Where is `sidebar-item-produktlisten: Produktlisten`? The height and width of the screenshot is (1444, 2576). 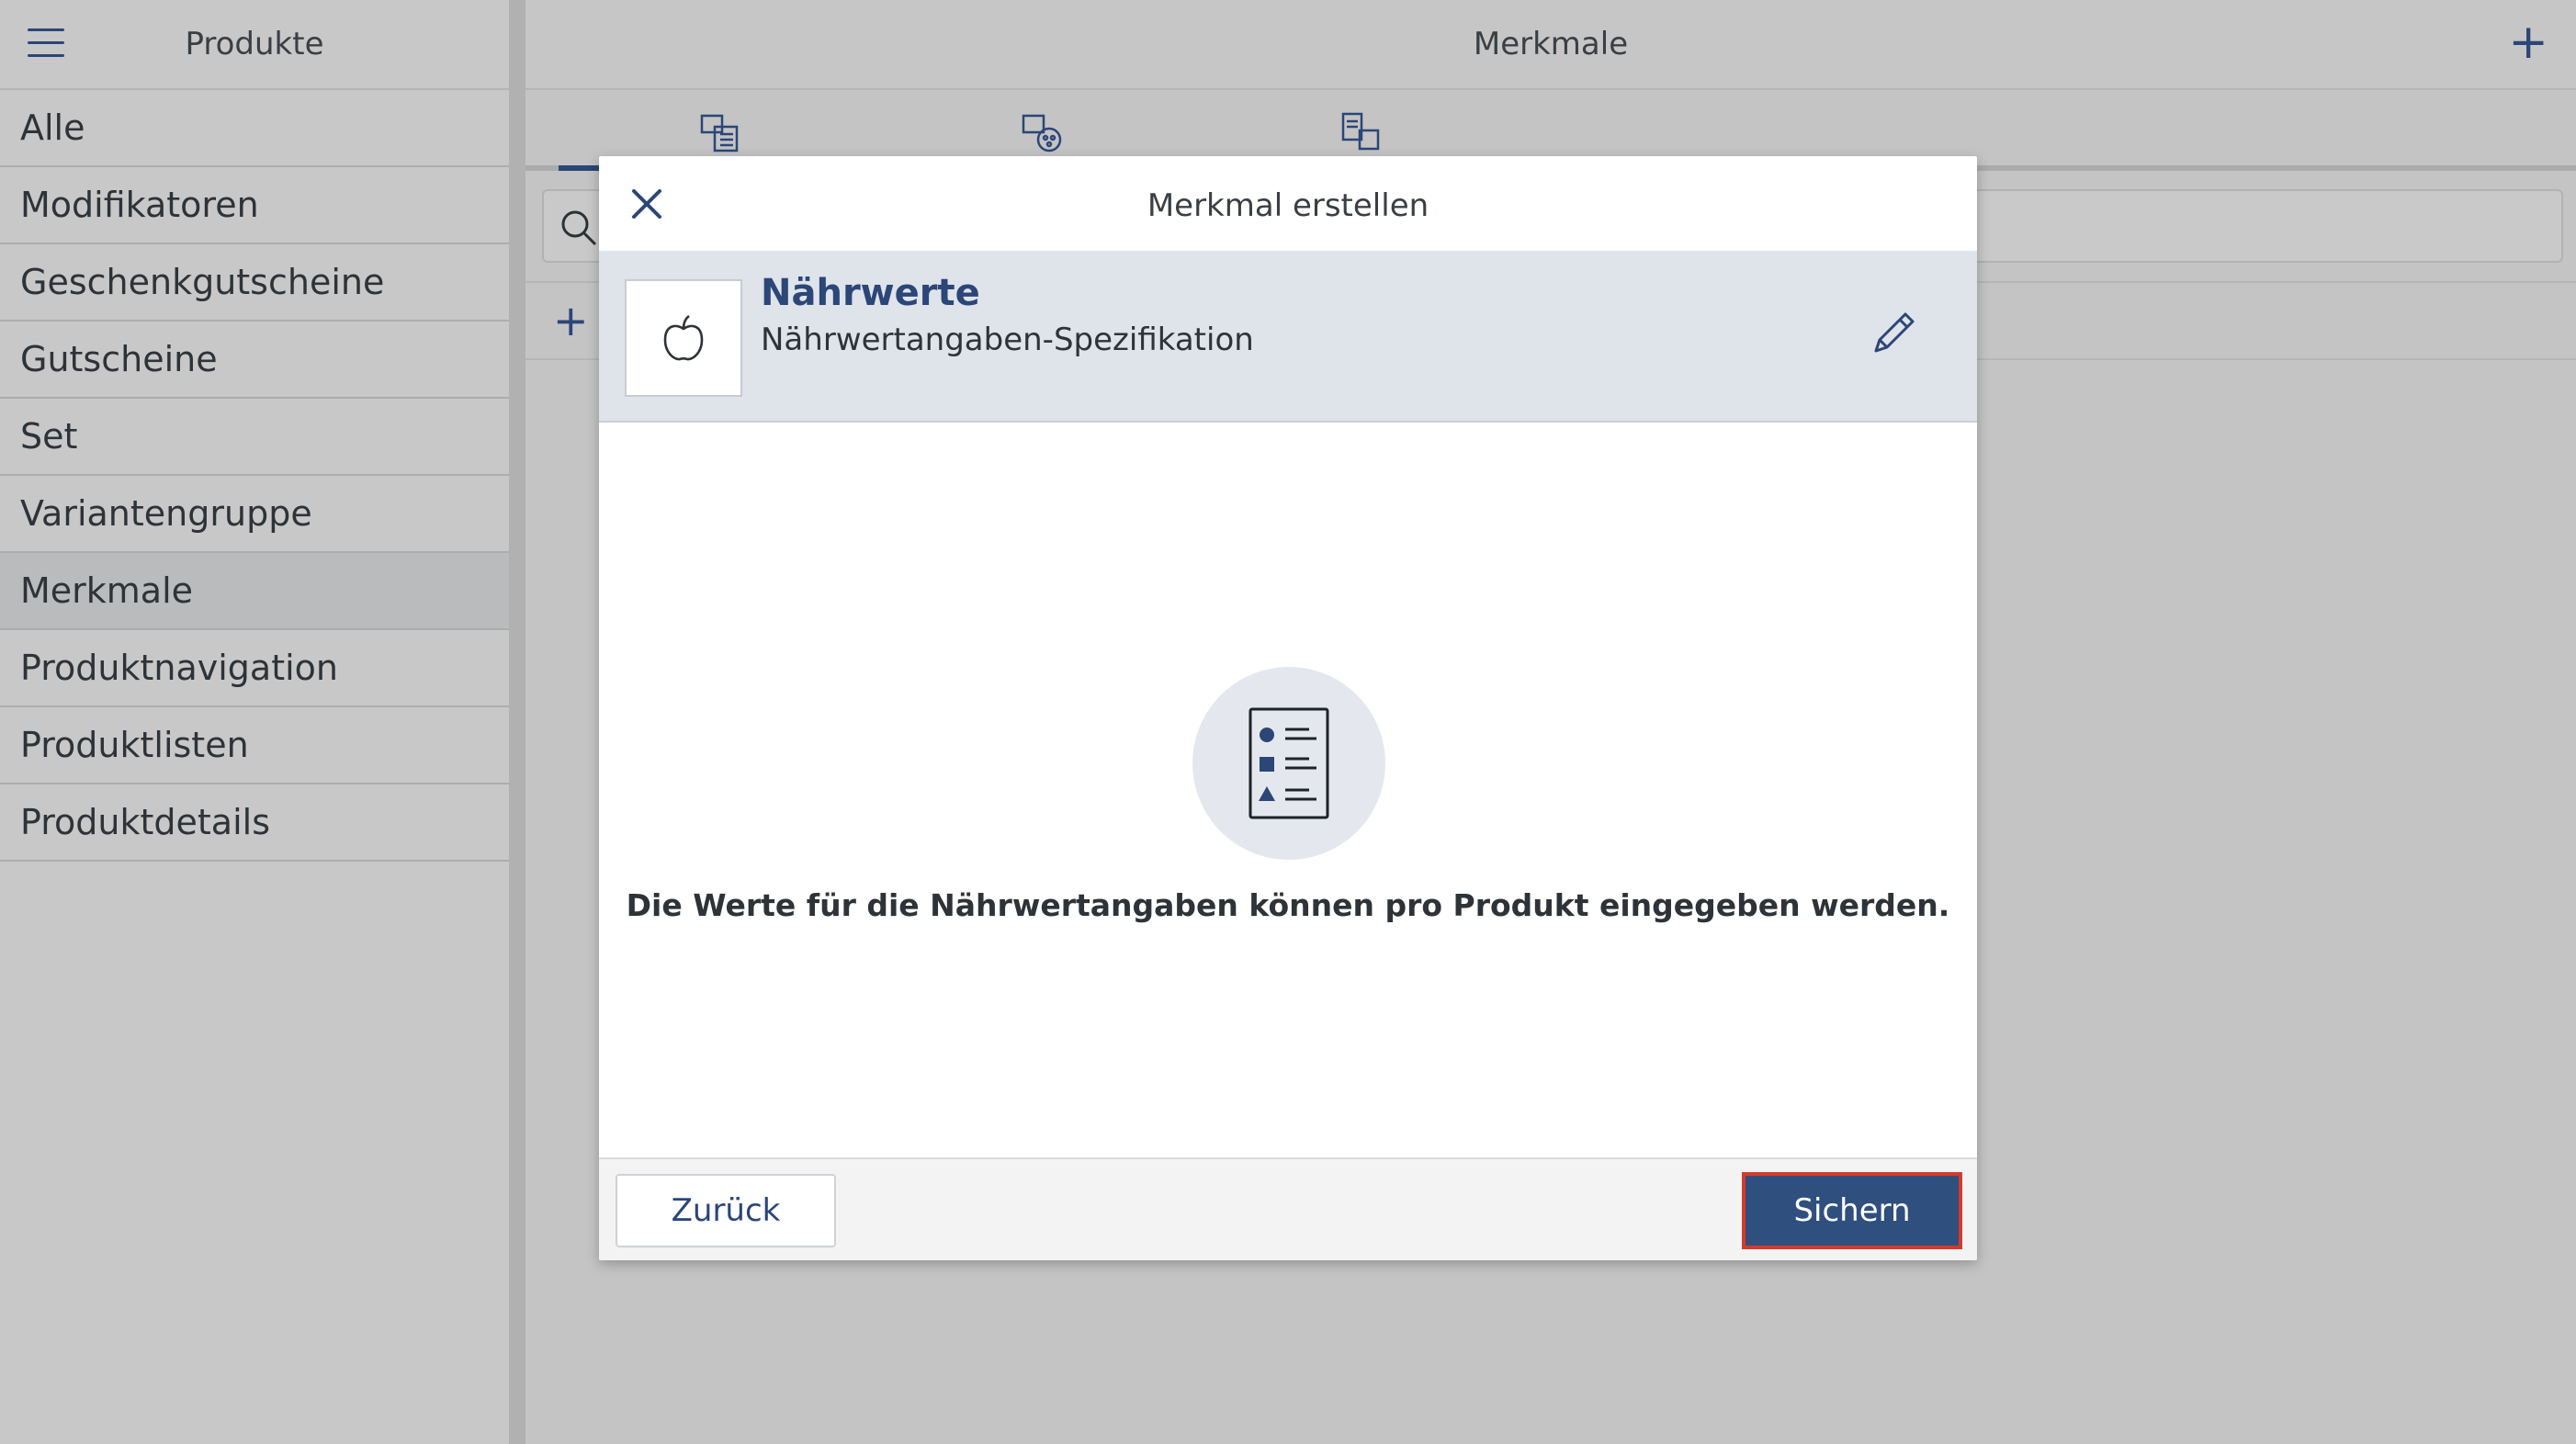 sidebar-item-produktlisten: Produktlisten is located at coordinates (254, 746).